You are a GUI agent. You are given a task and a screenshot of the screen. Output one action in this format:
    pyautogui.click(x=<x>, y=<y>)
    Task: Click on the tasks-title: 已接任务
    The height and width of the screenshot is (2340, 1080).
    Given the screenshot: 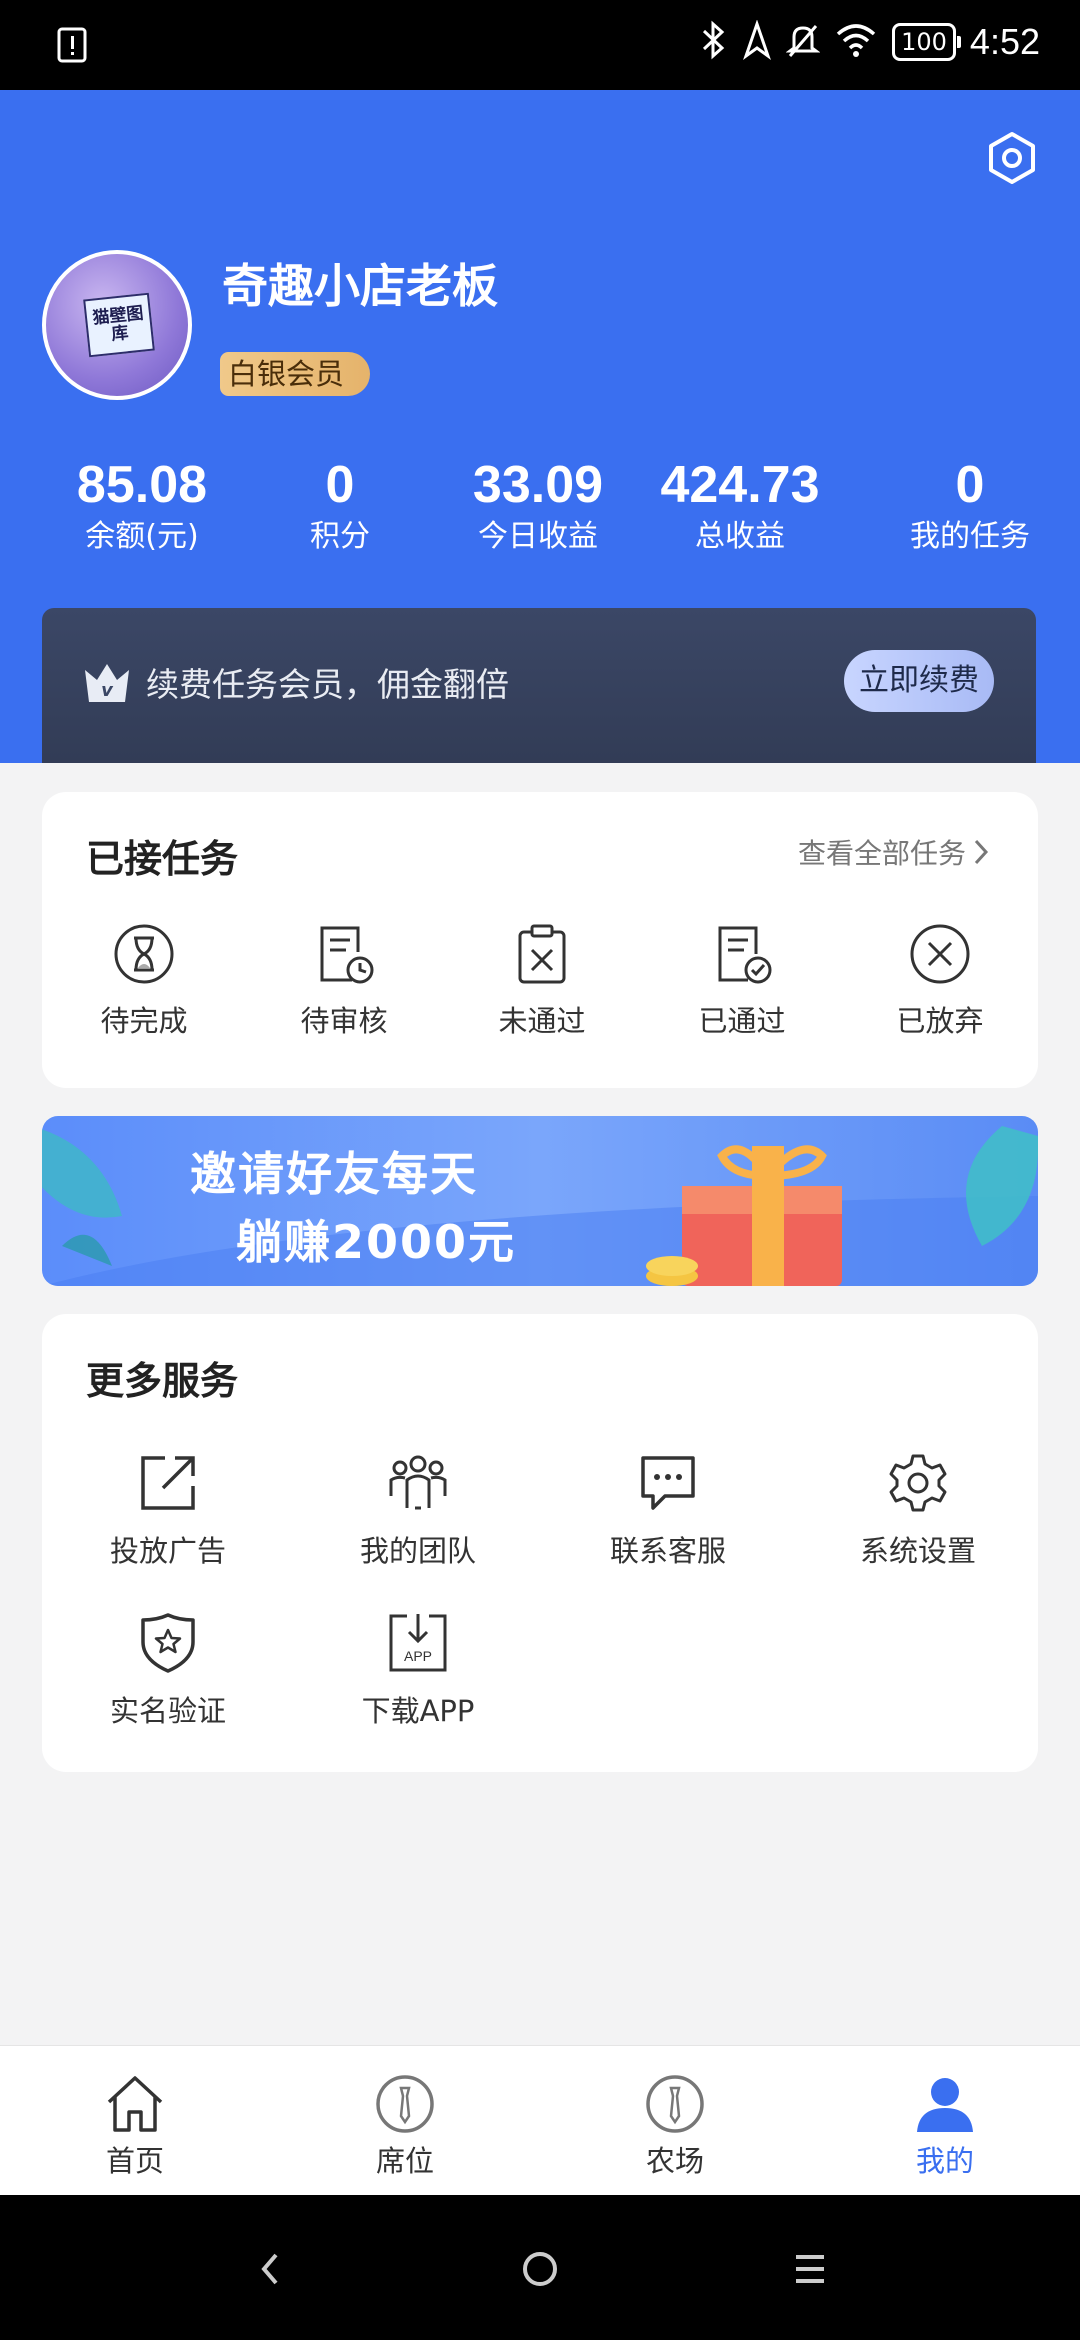 What is the action you would take?
    pyautogui.click(x=162, y=859)
    